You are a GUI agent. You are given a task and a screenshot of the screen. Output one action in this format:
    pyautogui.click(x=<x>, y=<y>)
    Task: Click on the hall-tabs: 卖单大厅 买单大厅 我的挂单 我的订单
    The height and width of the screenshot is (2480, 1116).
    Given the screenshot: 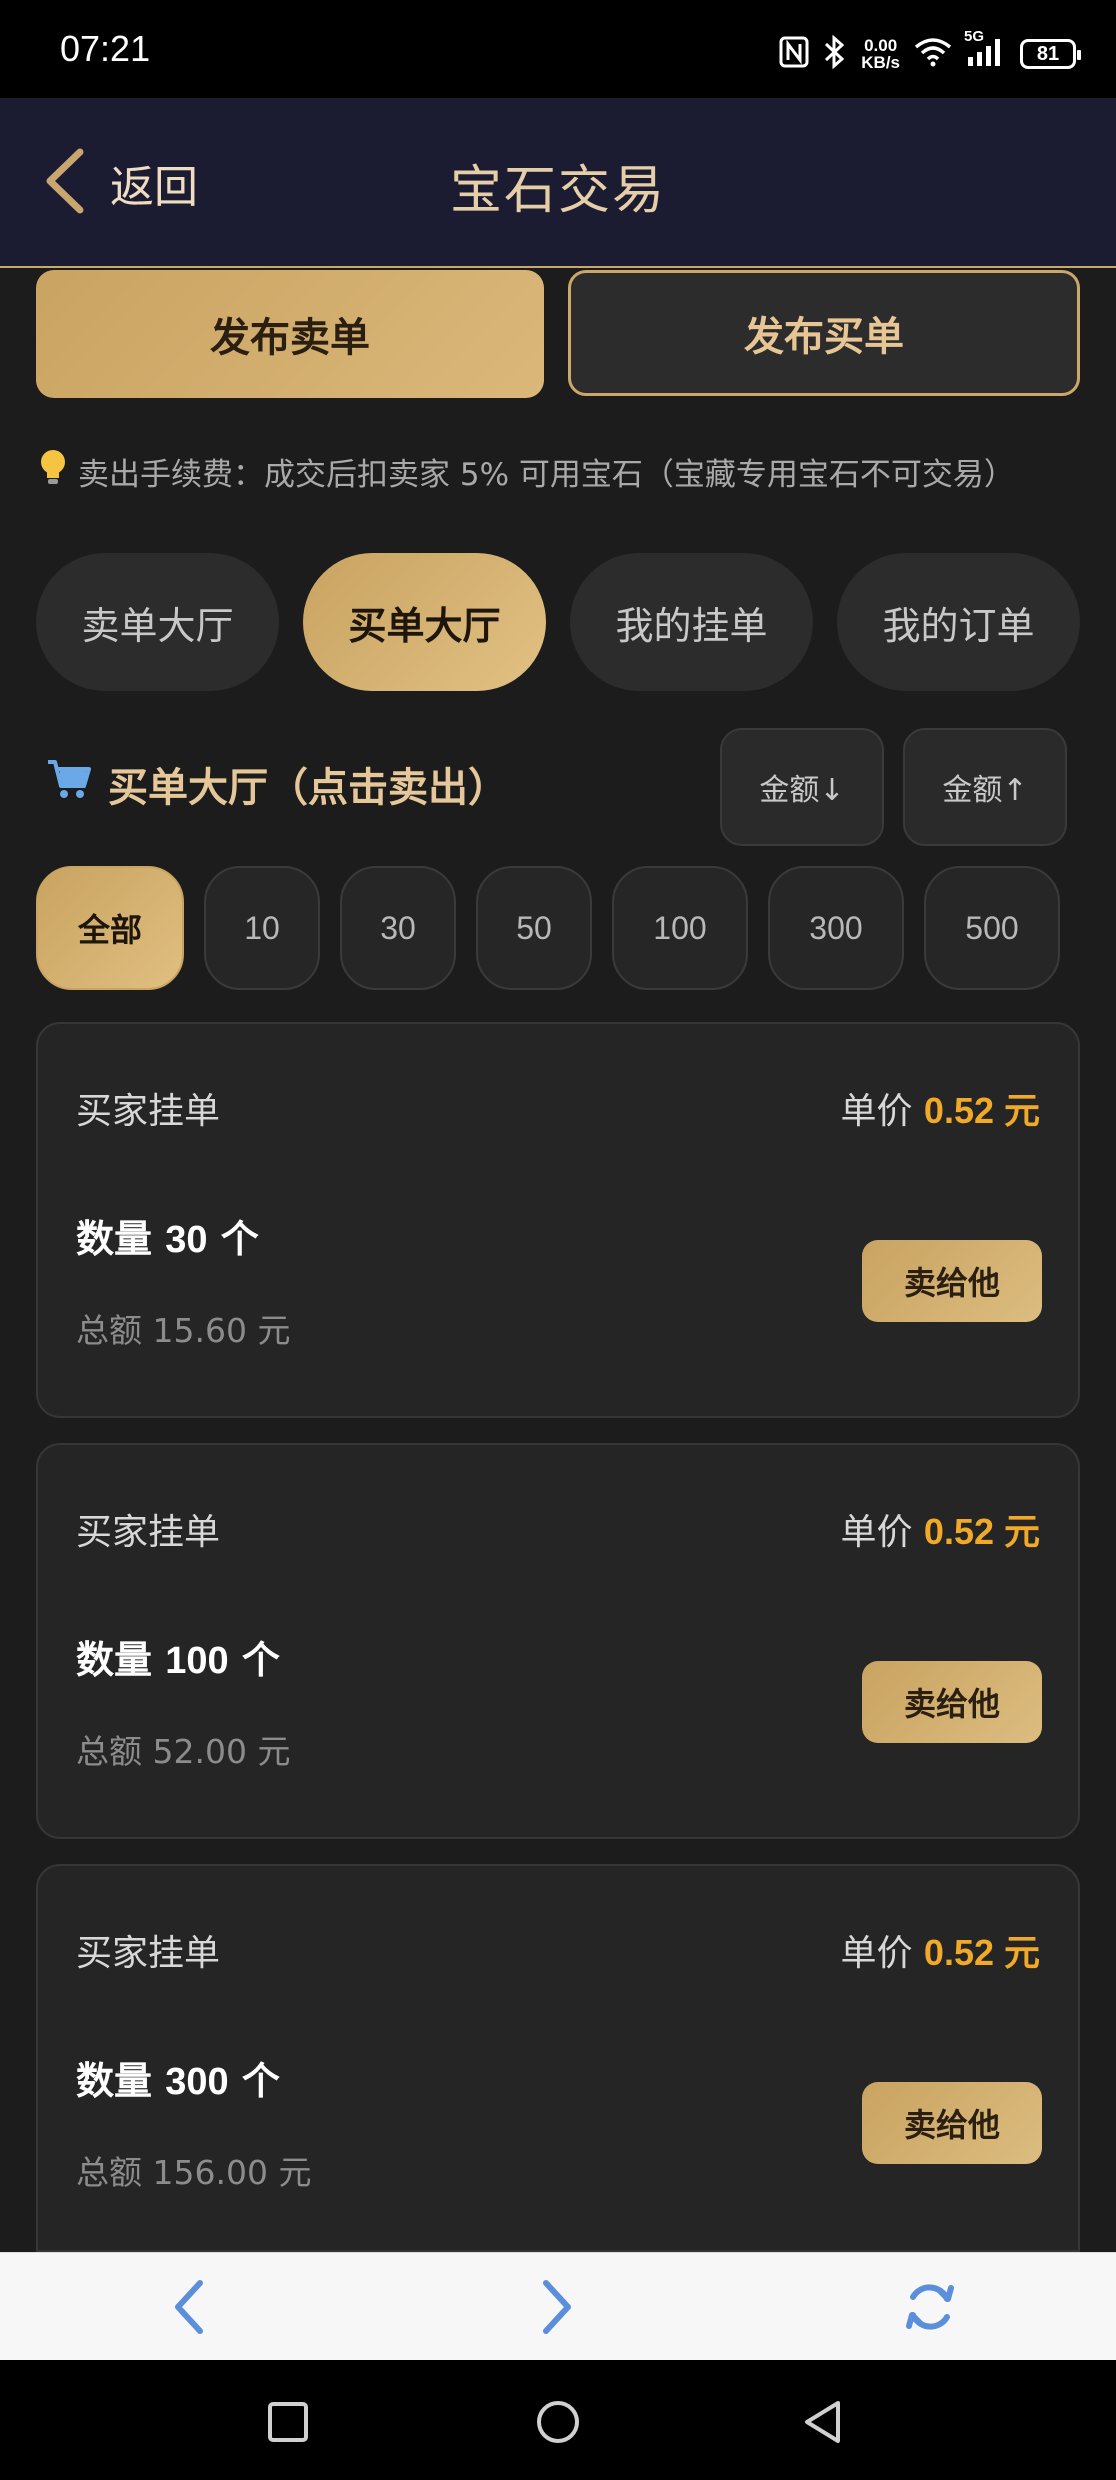 What is the action you would take?
    pyautogui.click(x=558, y=622)
    